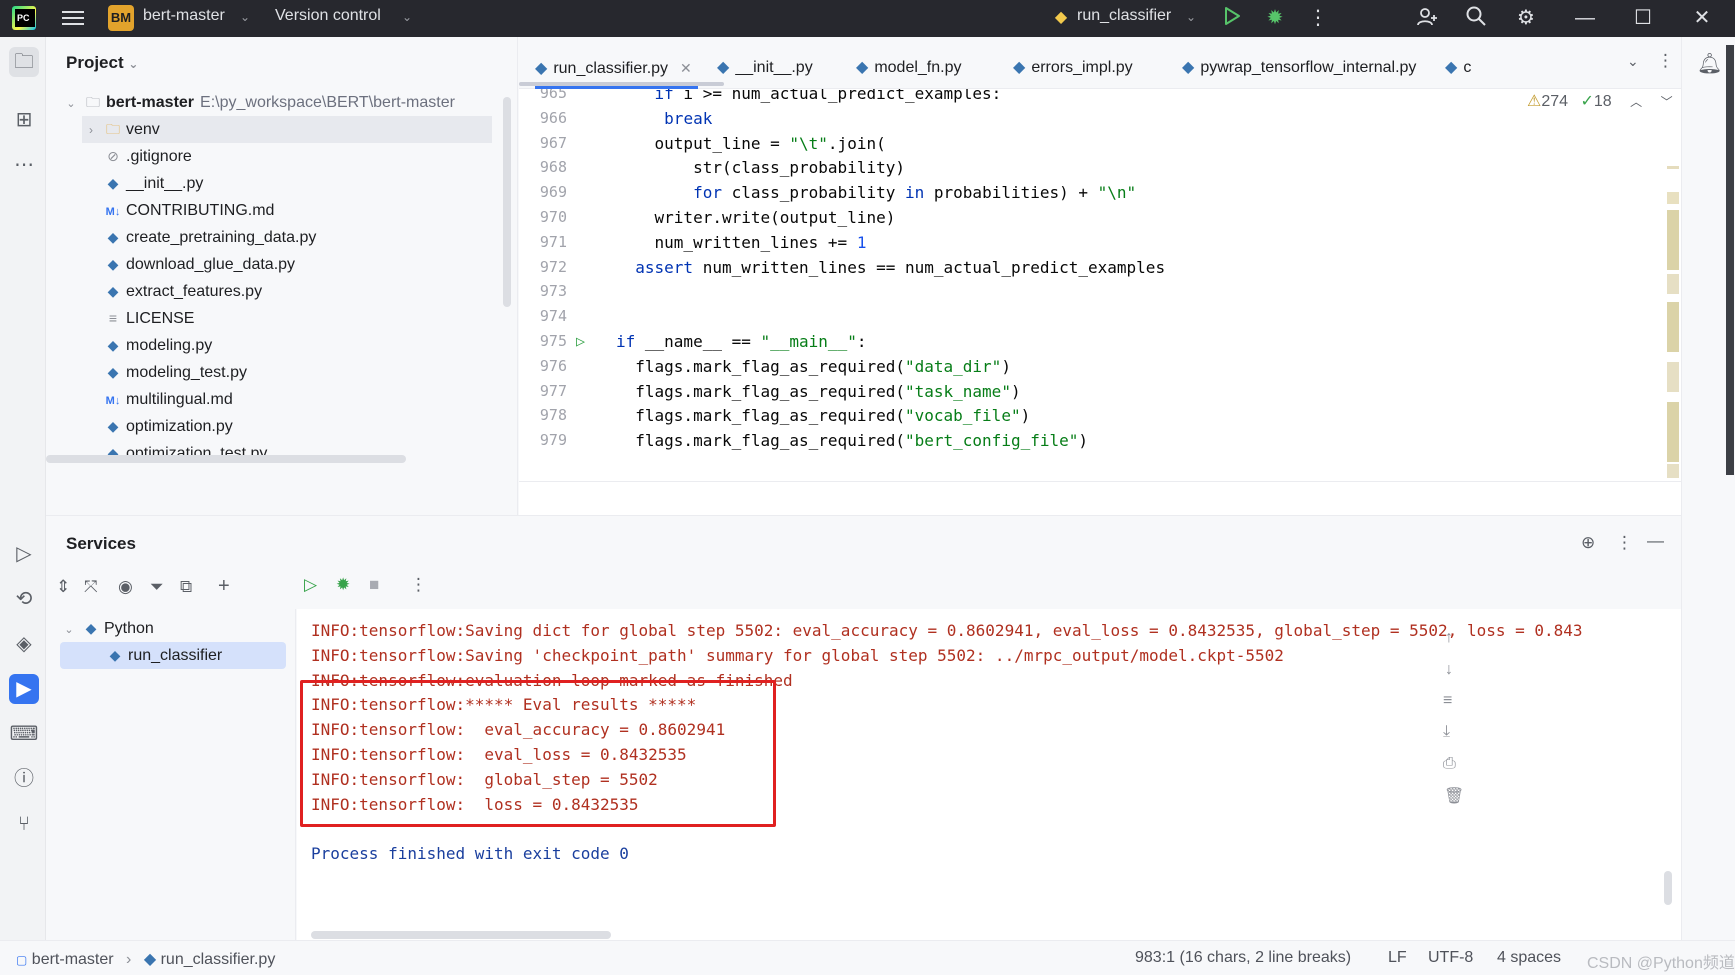 The height and width of the screenshot is (975, 1735). I want to click on run-config-dropdown: run_classifier, so click(1124, 16).